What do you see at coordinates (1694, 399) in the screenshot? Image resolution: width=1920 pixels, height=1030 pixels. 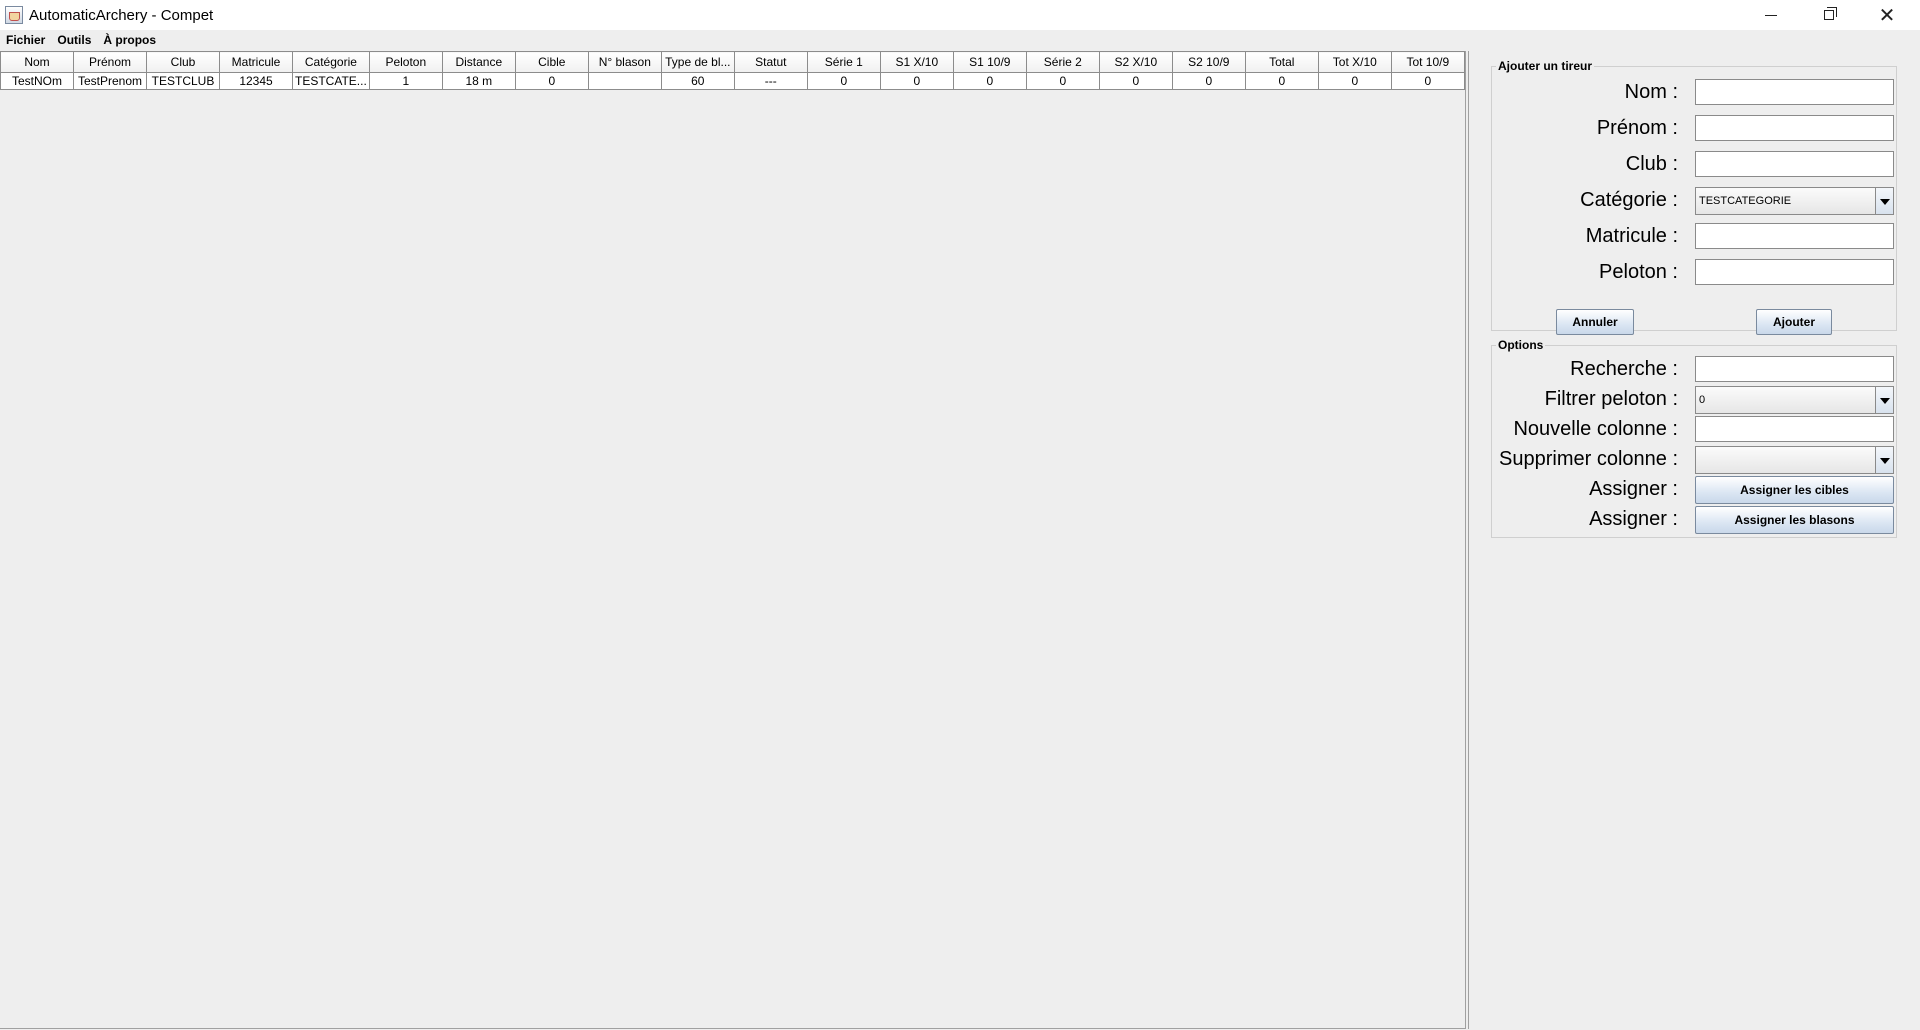 I see `filtrer-row: Filtrer peloton : 0` at bounding box center [1694, 399].